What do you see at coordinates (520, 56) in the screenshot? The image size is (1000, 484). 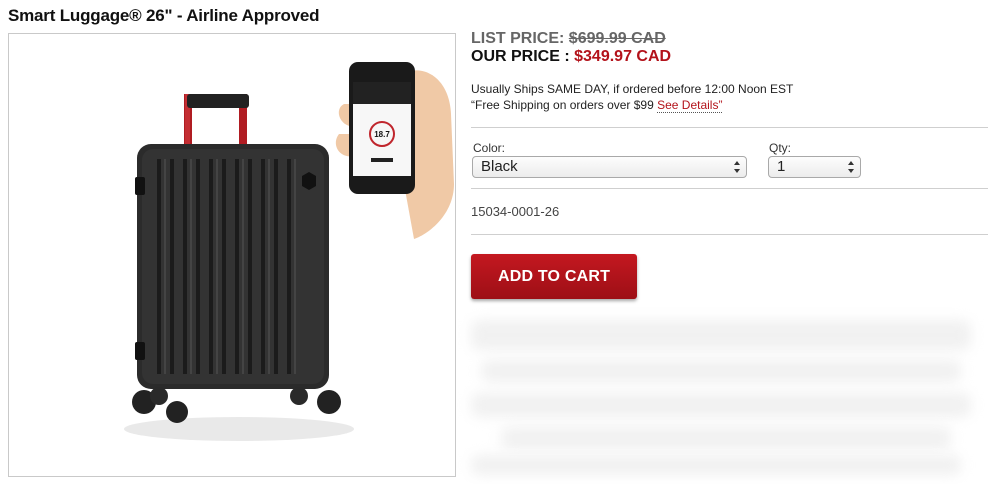 I see `our-price-label: OUR PRICE :` at bounding box center [520, 56].